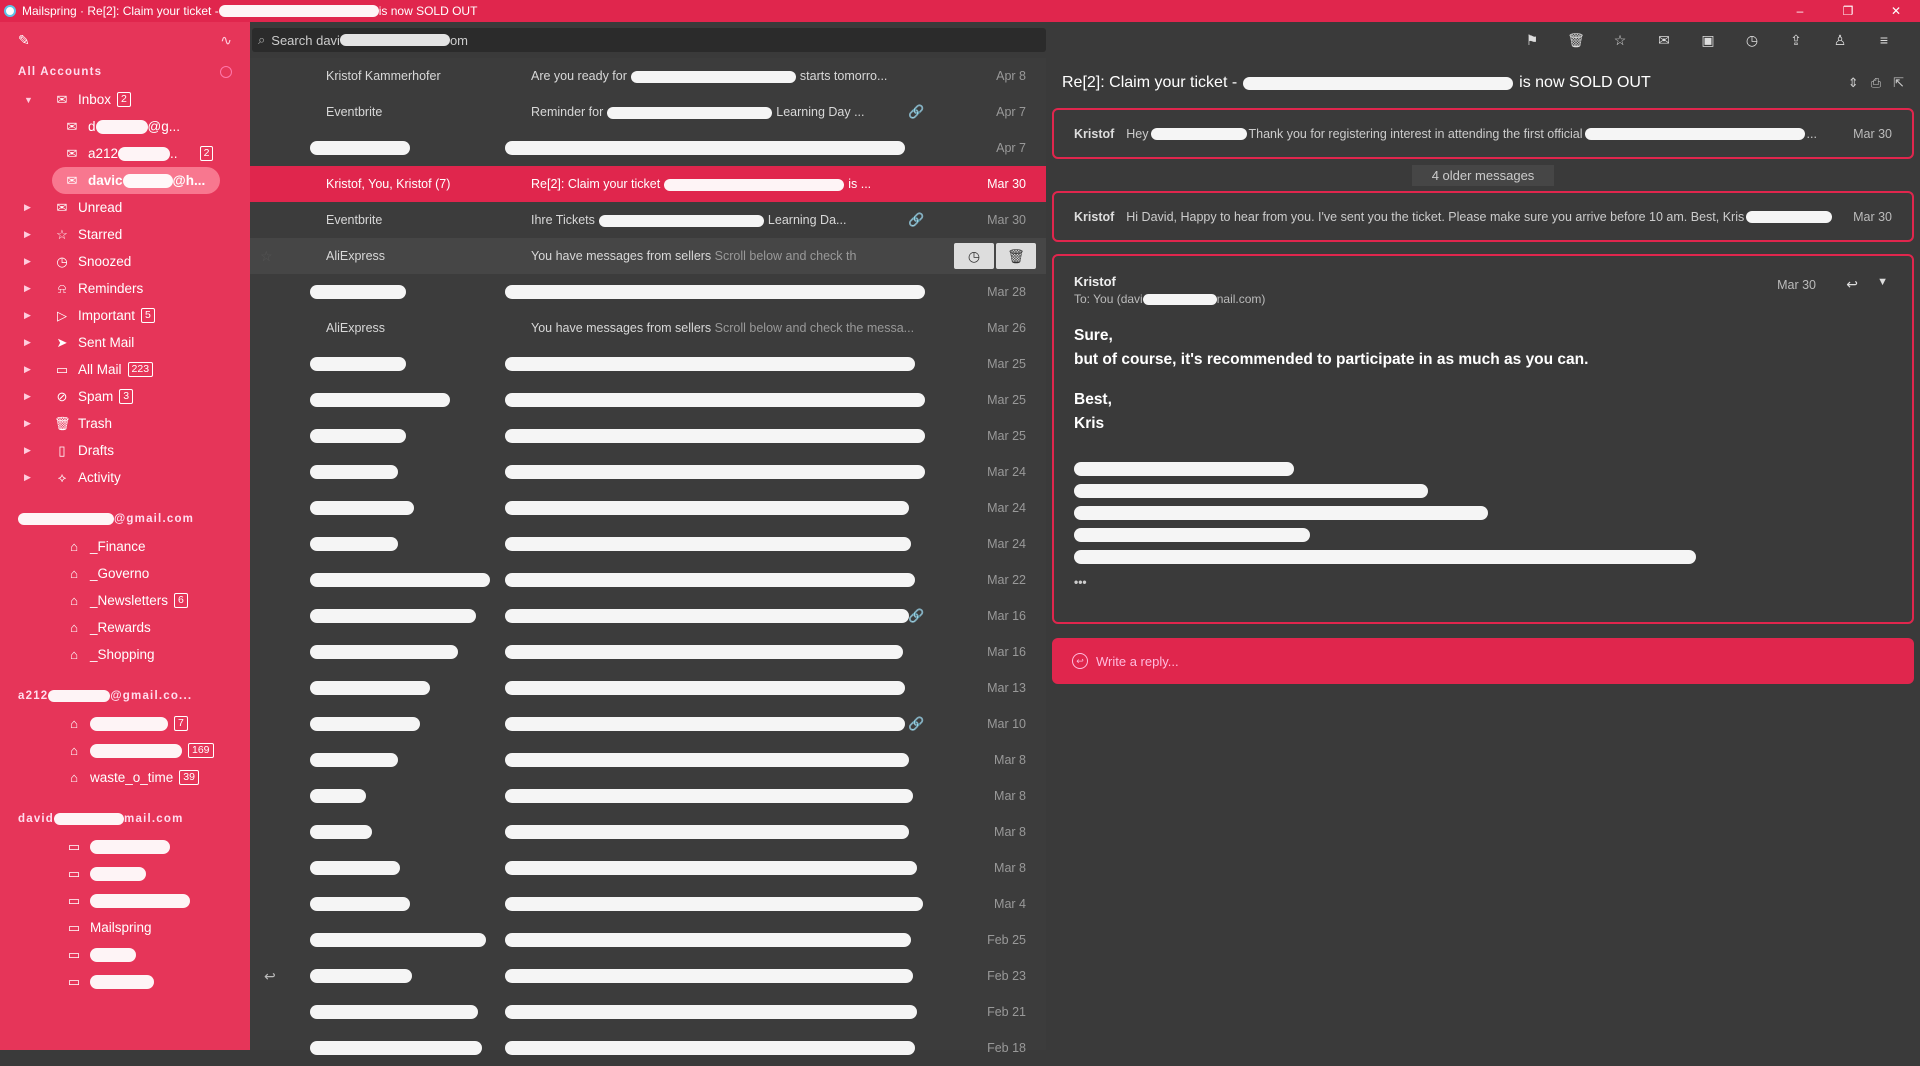  Describe the element at coordinates (125, 450) in the screenshot. I see `sidebar-item-drafts: ▶ ▯ Drafts` at that location.